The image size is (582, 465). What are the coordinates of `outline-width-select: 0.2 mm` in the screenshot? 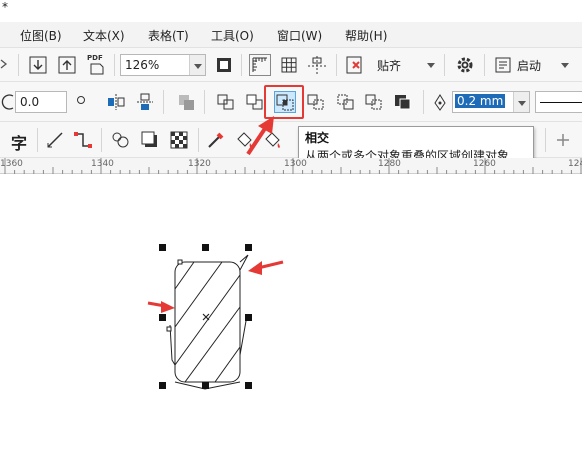 It's located at (491, 102).